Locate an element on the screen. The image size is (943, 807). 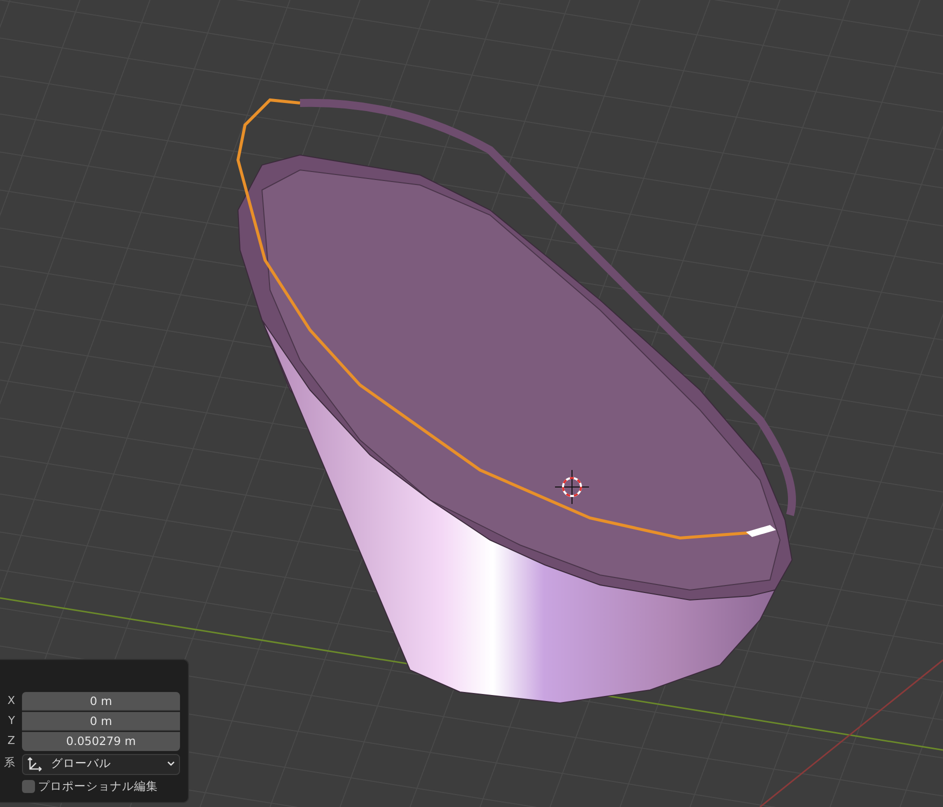
axis-label: X is located at coordinates (11, 700).